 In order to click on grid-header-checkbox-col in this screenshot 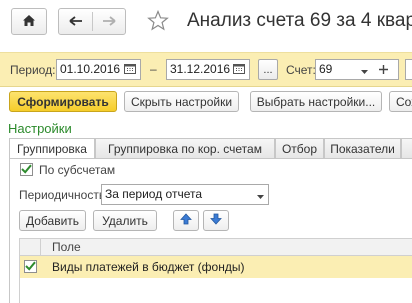, I will do `click(30, 247)`.